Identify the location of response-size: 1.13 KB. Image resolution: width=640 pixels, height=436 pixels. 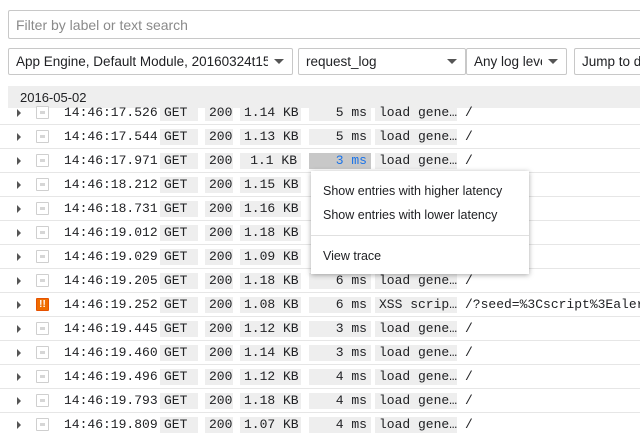
(270, 137).